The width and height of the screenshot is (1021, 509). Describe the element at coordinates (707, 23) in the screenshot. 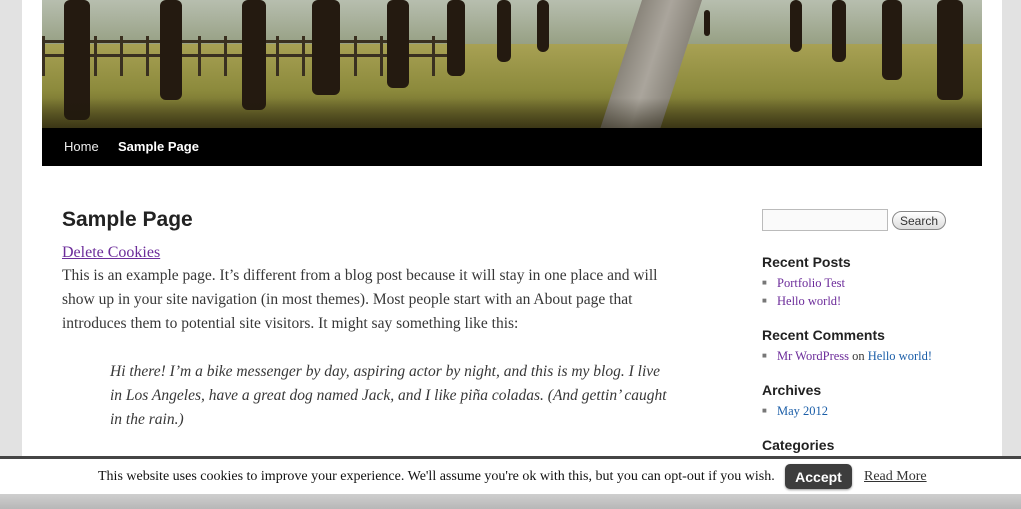

I see `banner-walker` at that location.